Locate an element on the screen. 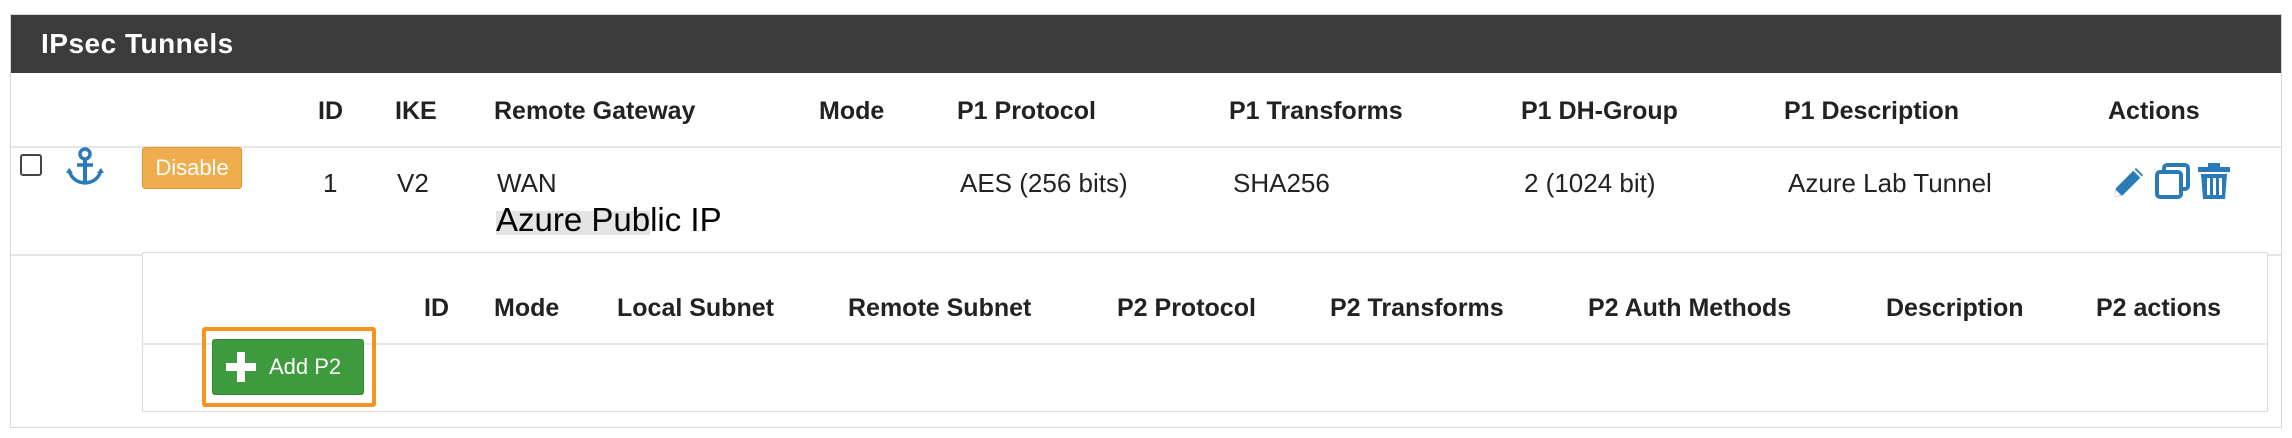  p2-header-transforms: P2 Transforms is located at coordinates (1417, 308).